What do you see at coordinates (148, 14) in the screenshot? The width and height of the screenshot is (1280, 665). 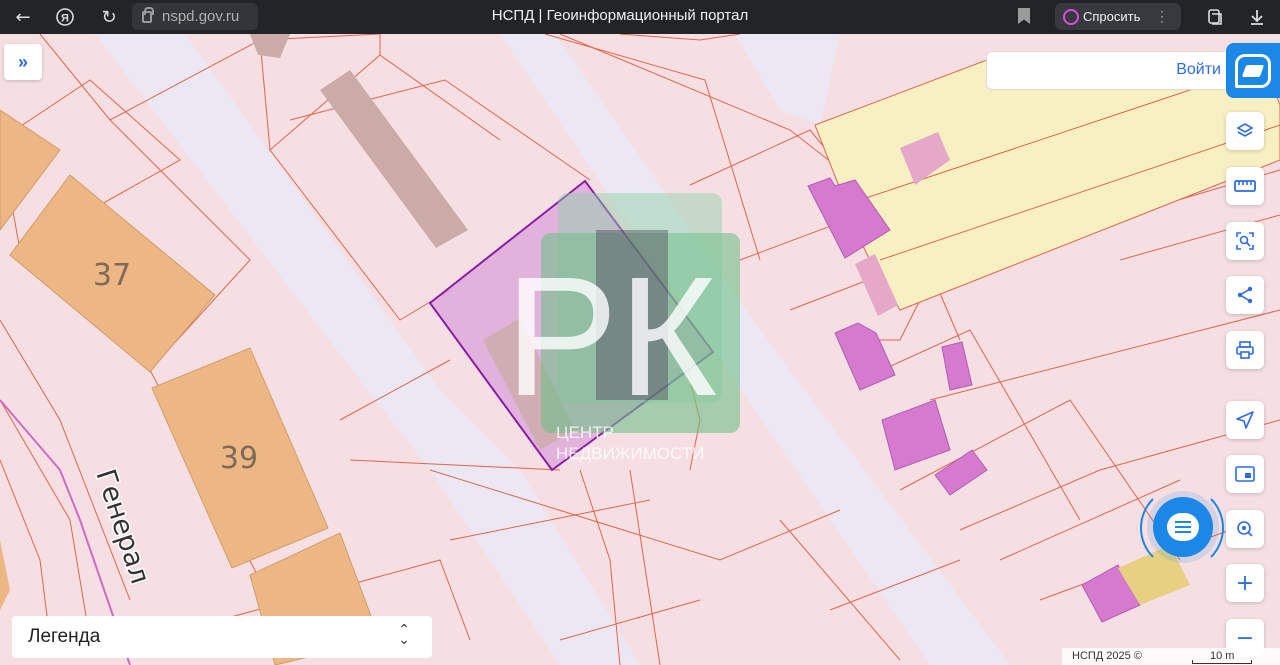 I see `lock-icon` at bounding box center [148, 14].